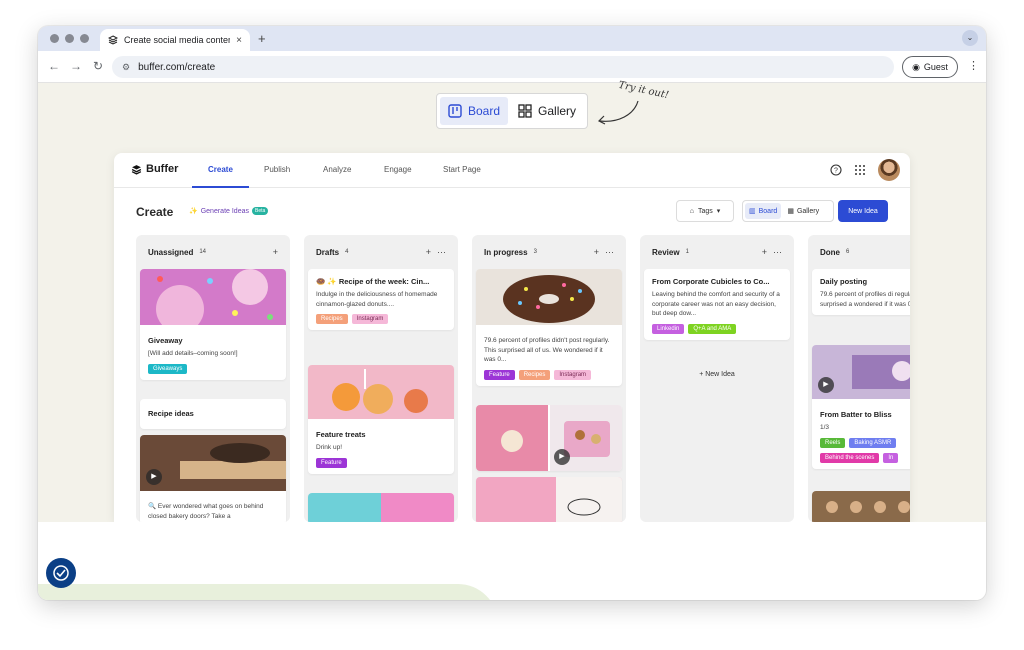  Describe the element at coordinates (136, 169) in the screenshot. I see `buffer-logo-icon` at that location.